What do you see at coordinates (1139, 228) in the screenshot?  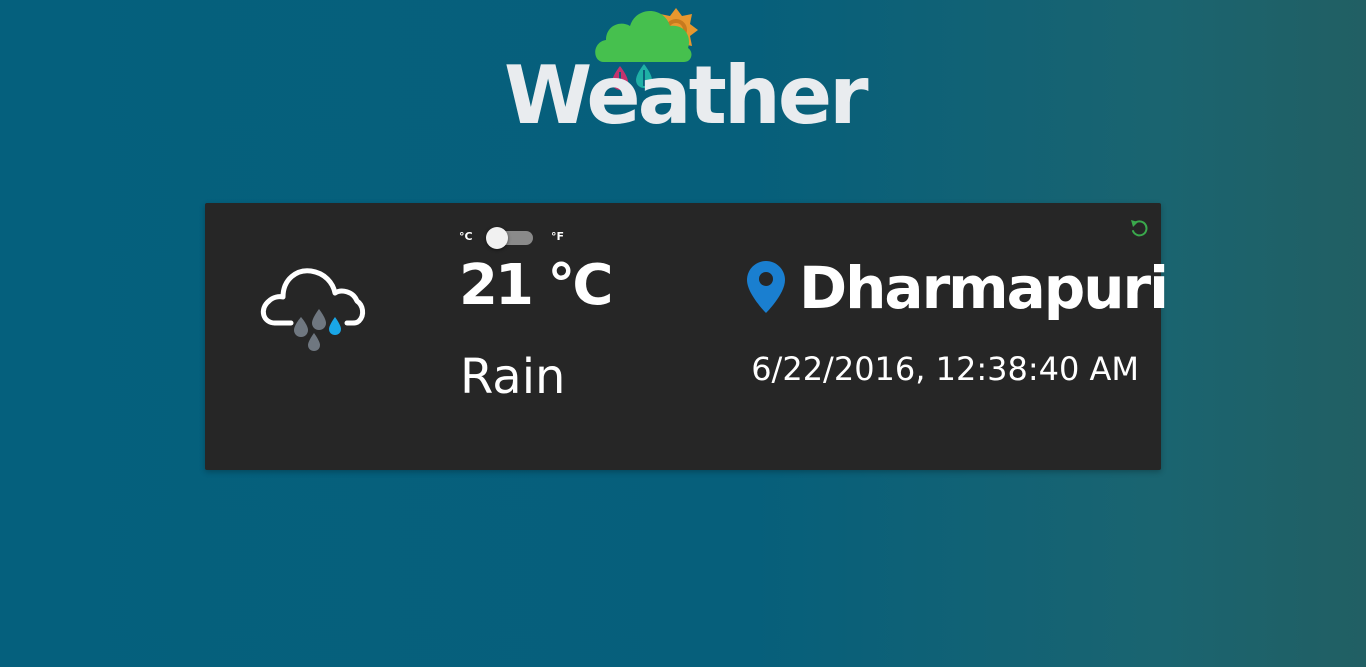 I see `refresh-icon` at bounding box center [1139, 228].